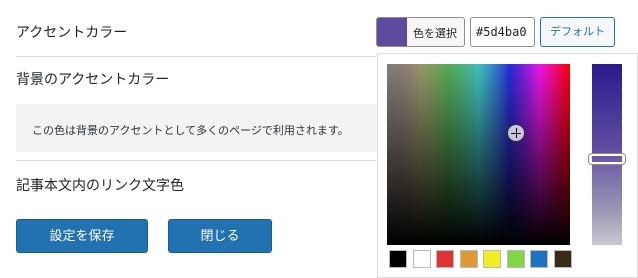 This screenshot has width=638, height=278. Describe the element at coordinates (502, 32) in the screenshot. I see `hex-color-input: #5d4ba0` at that location.